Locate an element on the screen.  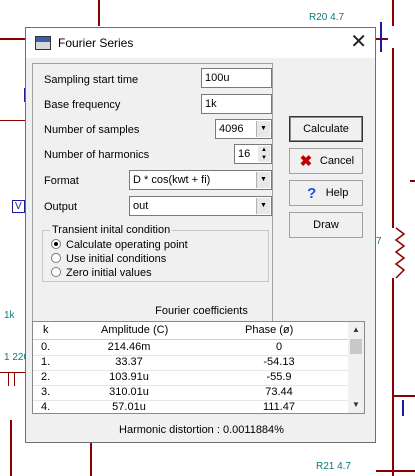
column-header-amplitude: Amplitude (C) is located at coordinates (135, 330).